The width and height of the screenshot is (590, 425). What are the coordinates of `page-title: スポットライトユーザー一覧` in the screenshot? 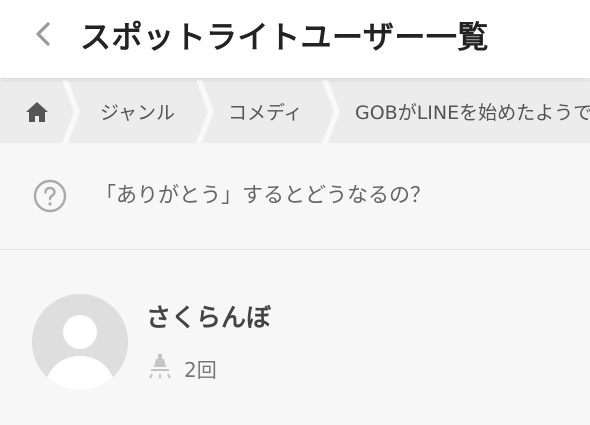 It's located at (284, 38).